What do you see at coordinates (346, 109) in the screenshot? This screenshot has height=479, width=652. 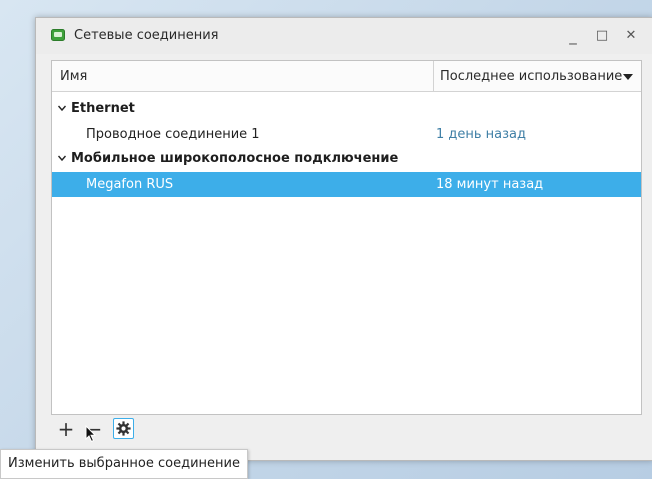 I see `group-ethernet: Ethernet` at bounding box center [346, 109].